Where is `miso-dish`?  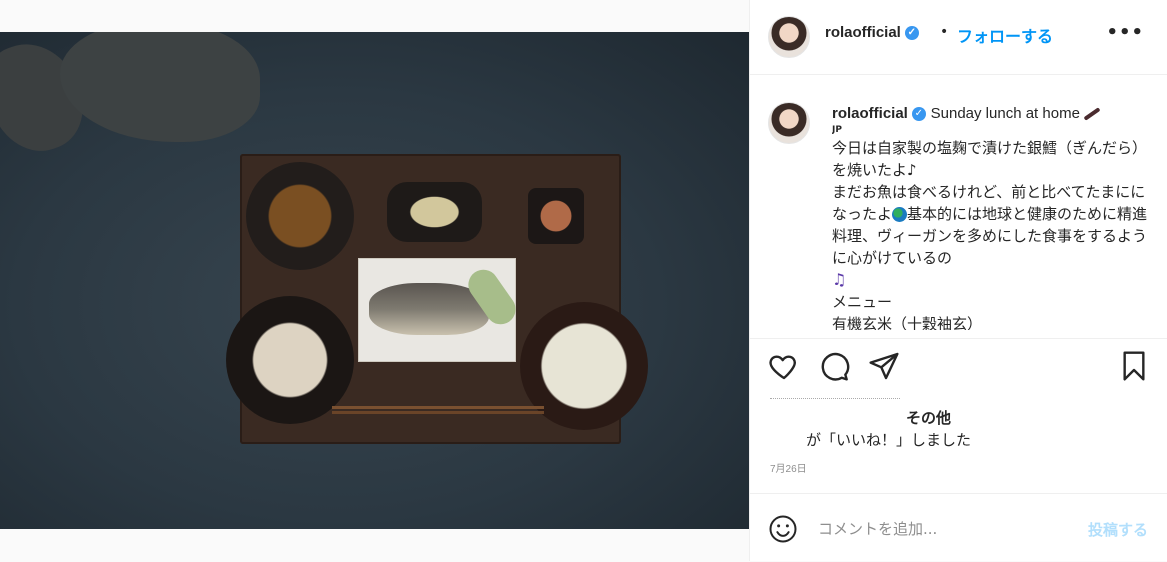 miso-dish is located at coordinates (556, 216).